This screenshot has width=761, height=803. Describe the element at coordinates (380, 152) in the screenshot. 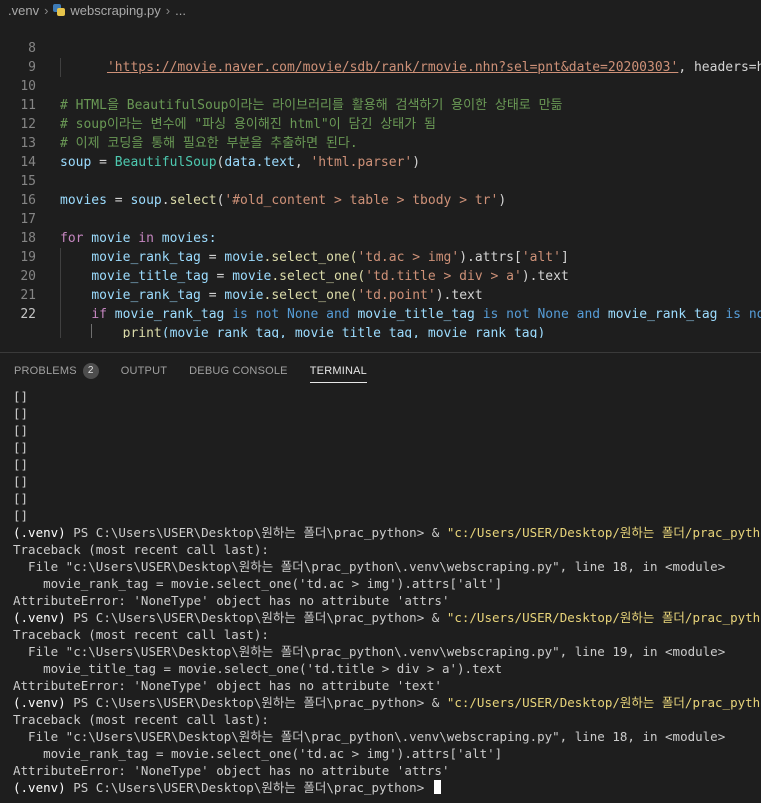

I see `code-line: 14` at that location.